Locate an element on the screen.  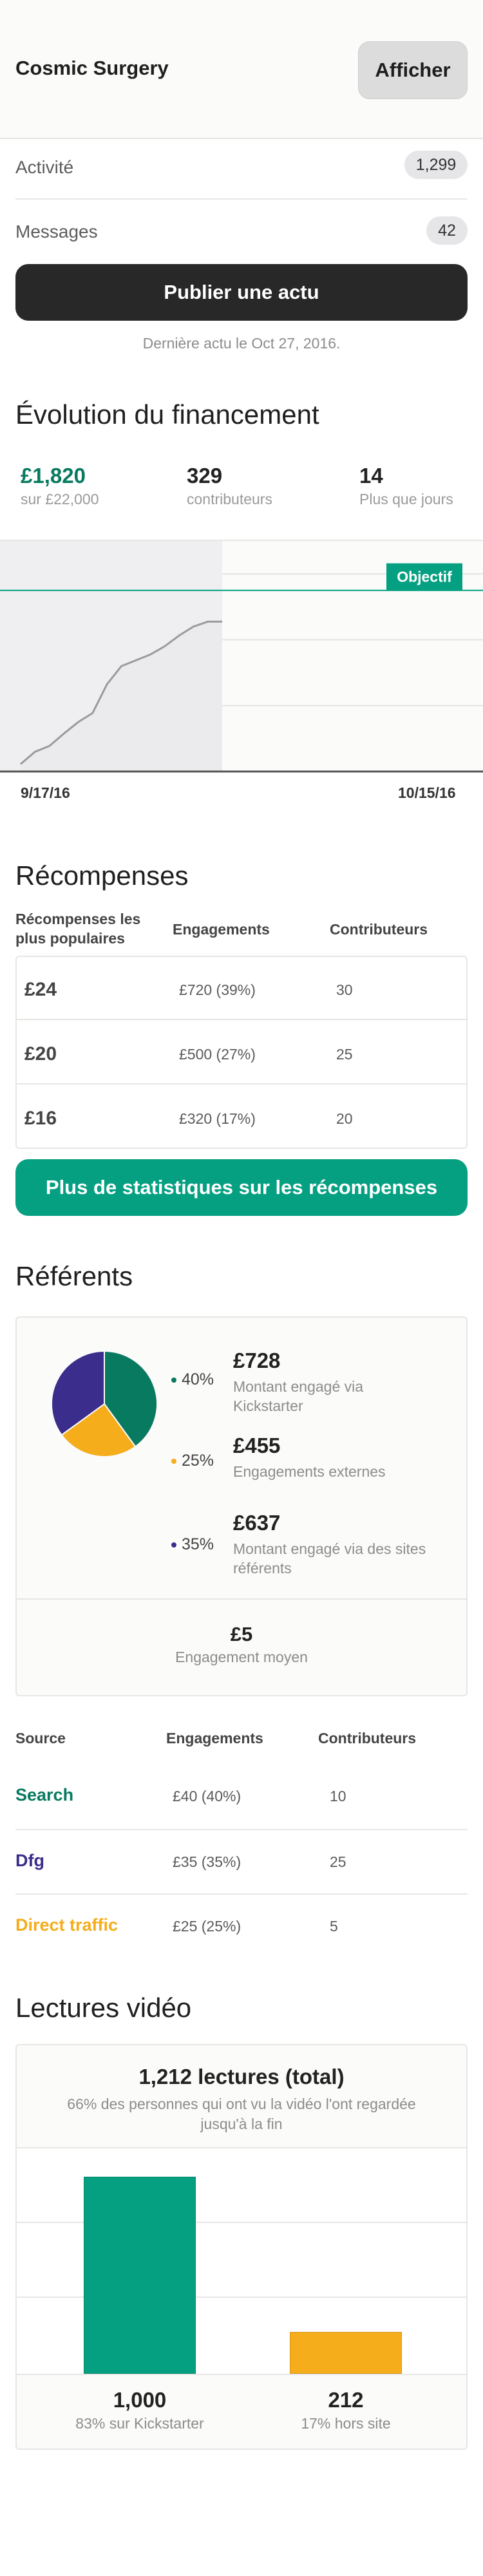
video-plays-chart is located at coordinates (241, 2262).